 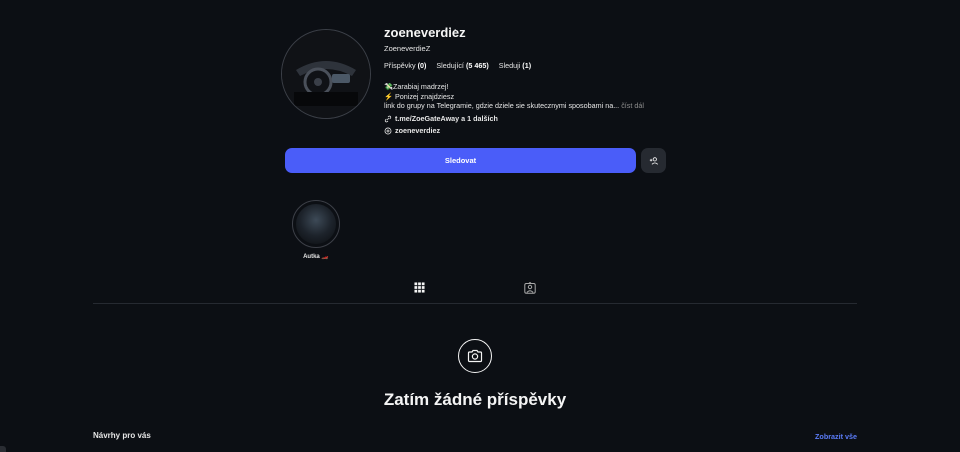 I want to click on grid-icon, so click(x=419, y=287).